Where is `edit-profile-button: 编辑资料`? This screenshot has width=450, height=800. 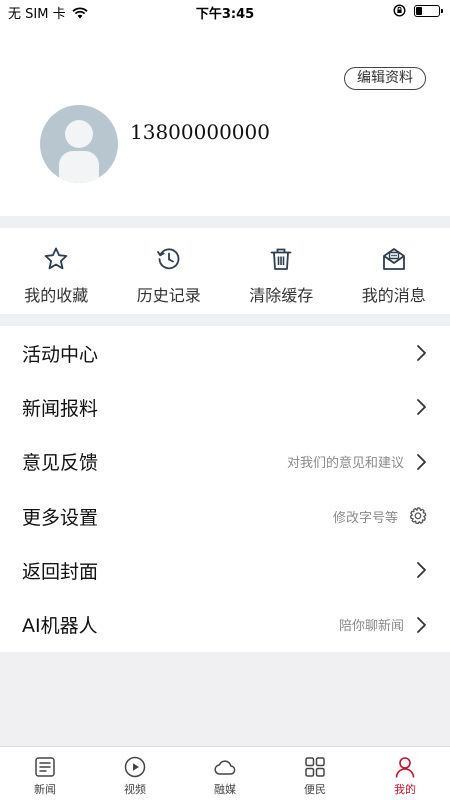 edit-profile-button: 编辑资料 is located at coordinates (385, 78).